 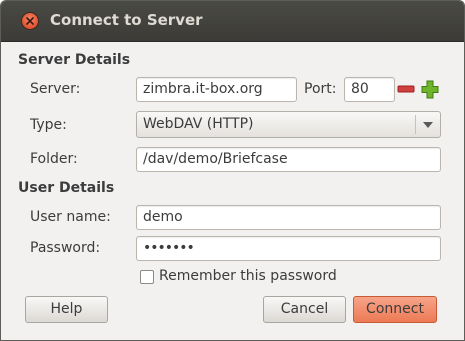 I want to click on port-input: 80, so click(x=369, y=89).